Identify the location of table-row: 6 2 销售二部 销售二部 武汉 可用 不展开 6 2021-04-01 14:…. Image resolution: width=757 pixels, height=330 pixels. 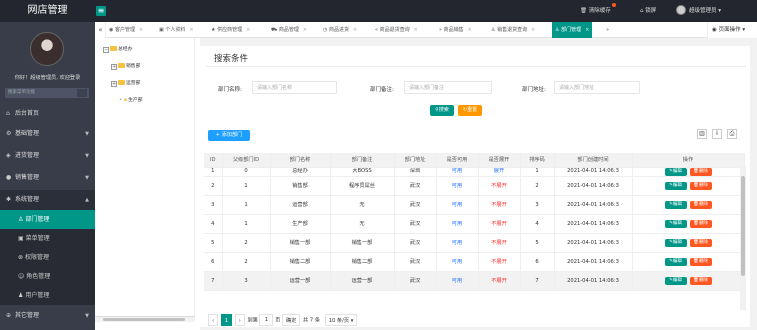
(474, 262).